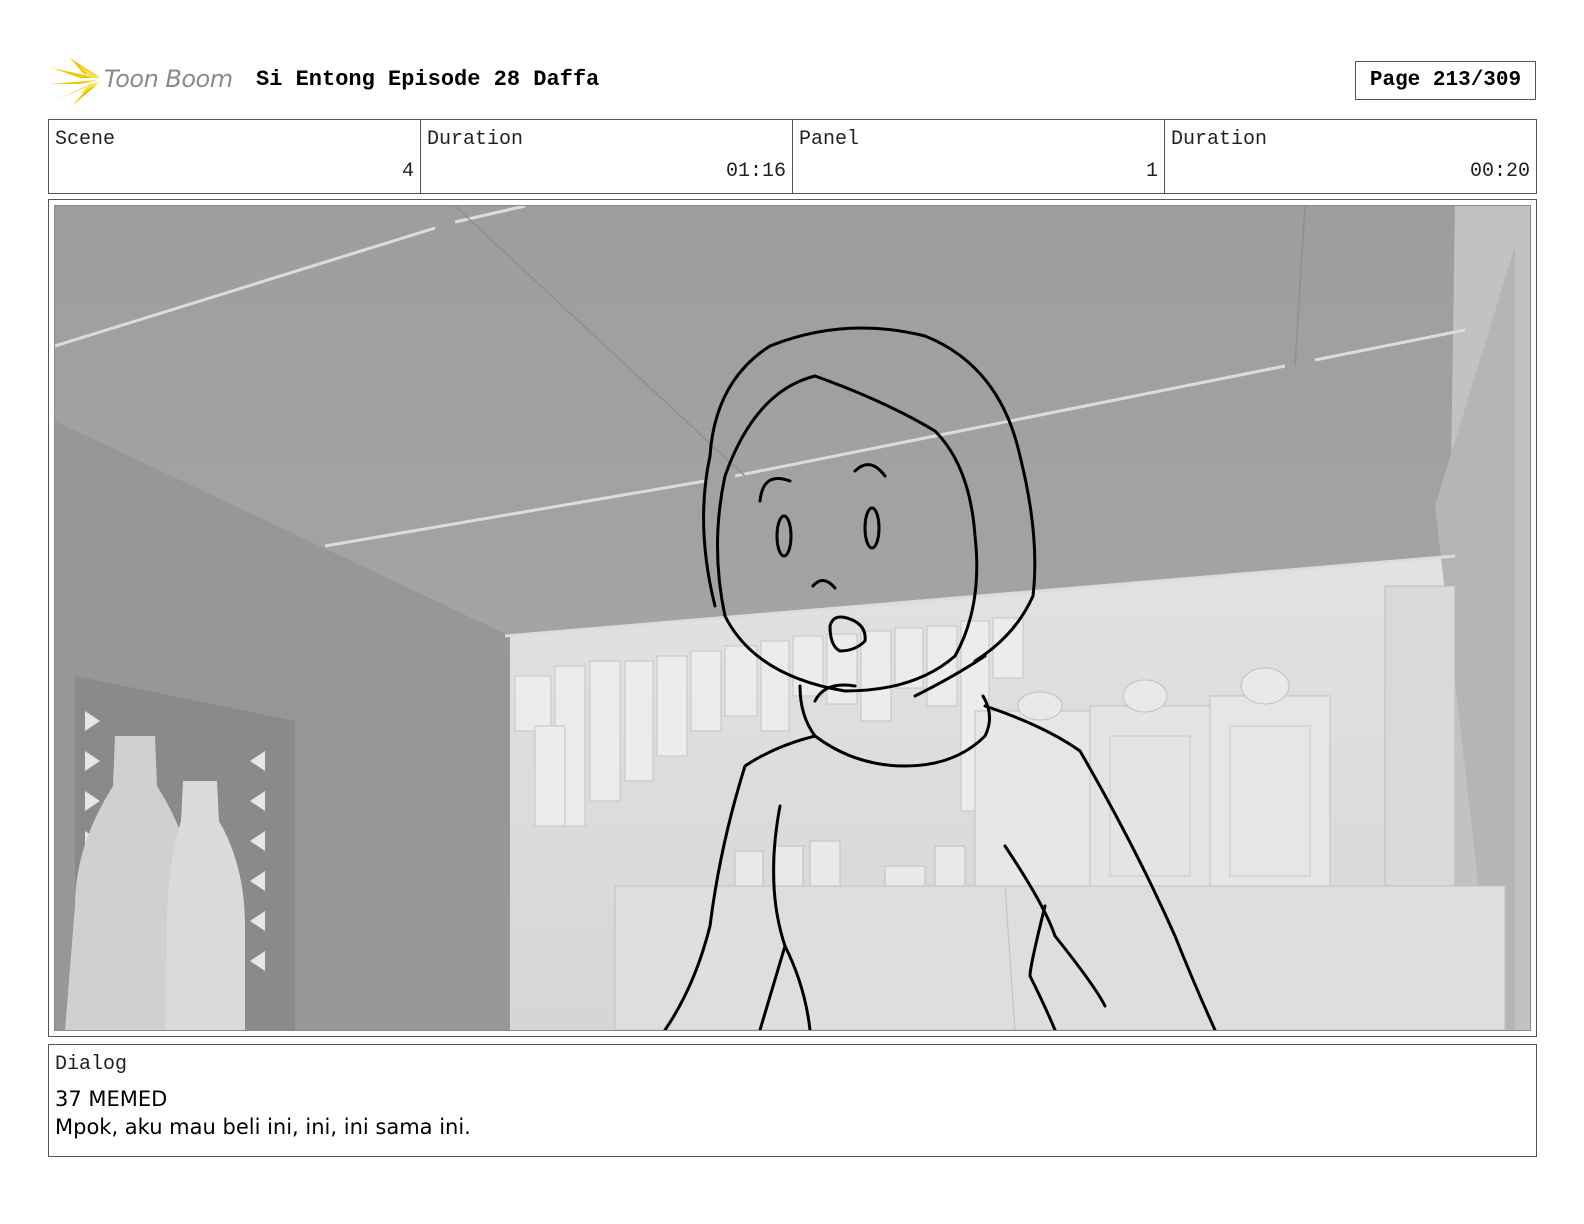 The image size is (1584, 1224). Describe the element at coordinates (428, 79) in the screenshot. I see `storyboard-title: Si Entong Episode 28 Daffa` at that location.